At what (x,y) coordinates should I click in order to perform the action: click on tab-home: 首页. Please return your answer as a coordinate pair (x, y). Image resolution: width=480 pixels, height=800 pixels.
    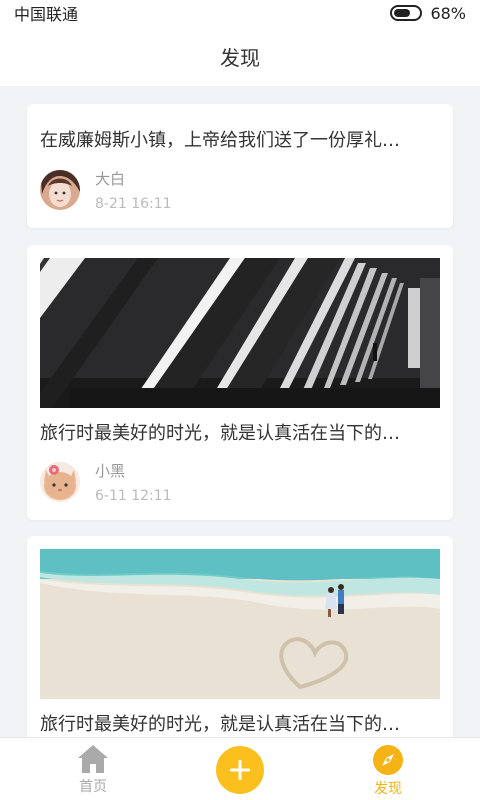
    Looking at the image, I should click on (93, 772).